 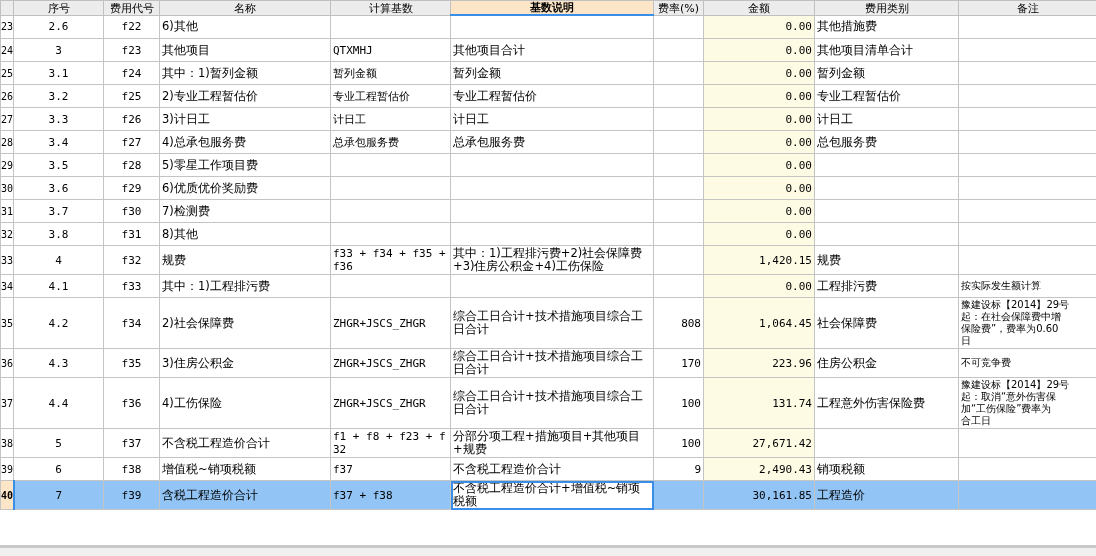 I want to click on table-cell: 2.6, so click(x=58, y=27).